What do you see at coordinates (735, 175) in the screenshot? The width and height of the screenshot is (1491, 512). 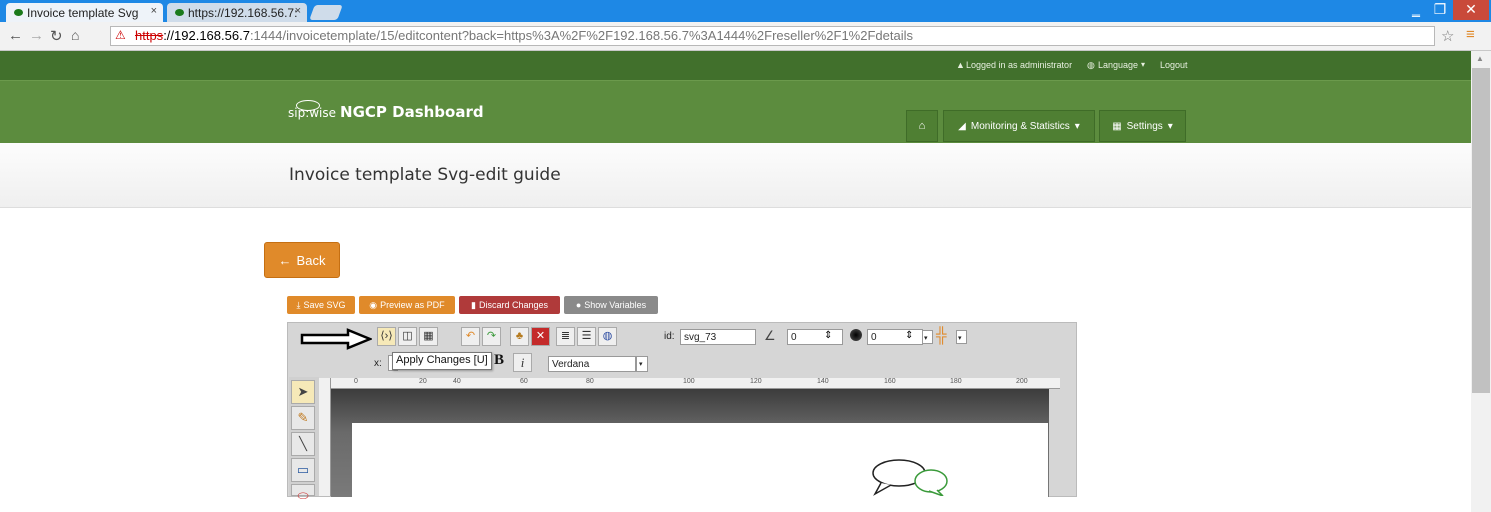 I see `title-bar` at bounding box center [735, 175].